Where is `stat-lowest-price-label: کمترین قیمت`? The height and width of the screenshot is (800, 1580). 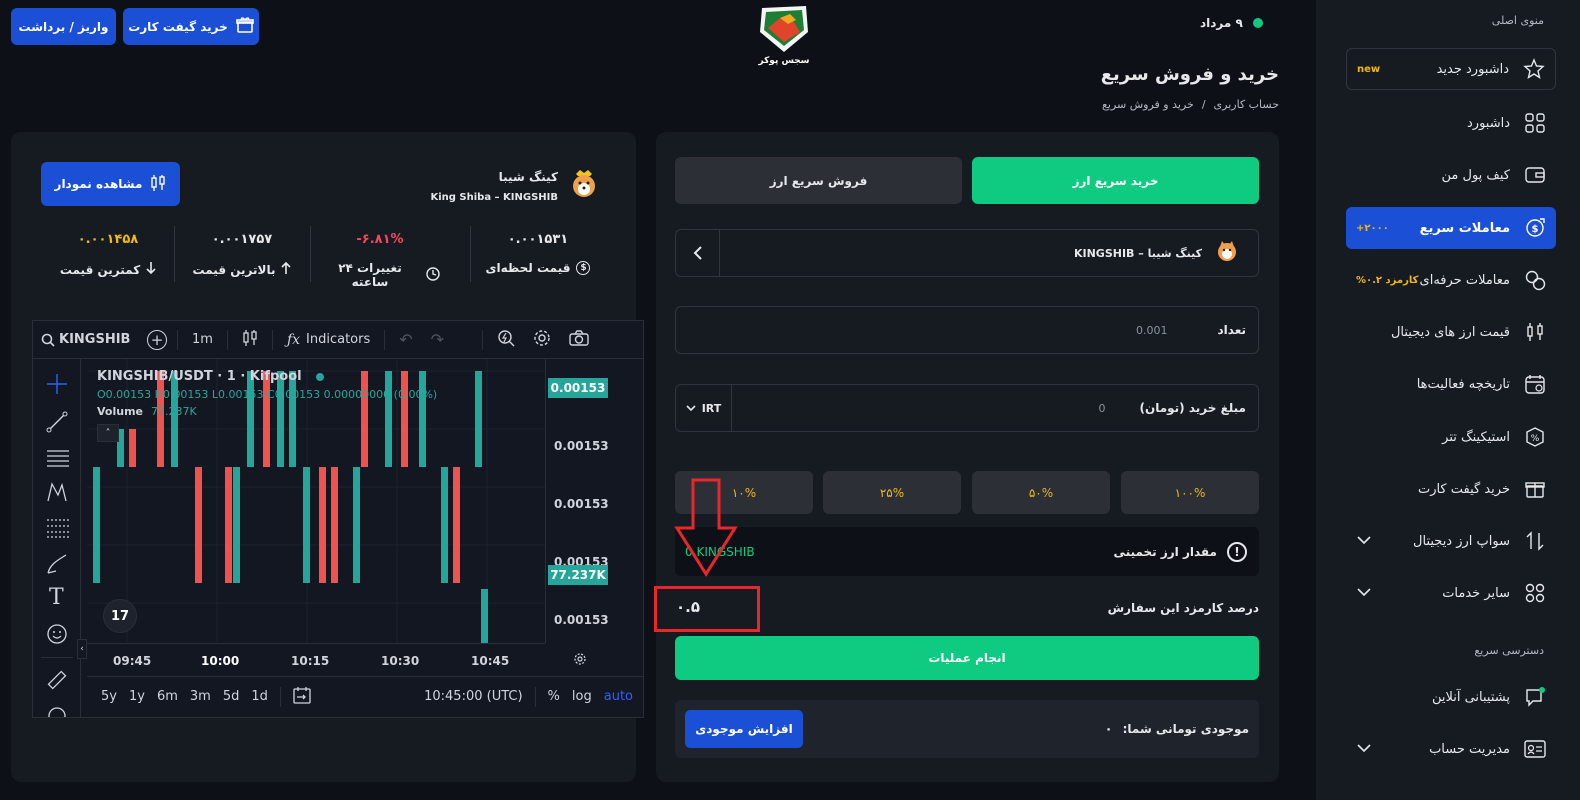
stat-lowest-price-label: کمترین قیمت is located at coordinates (100, 269).